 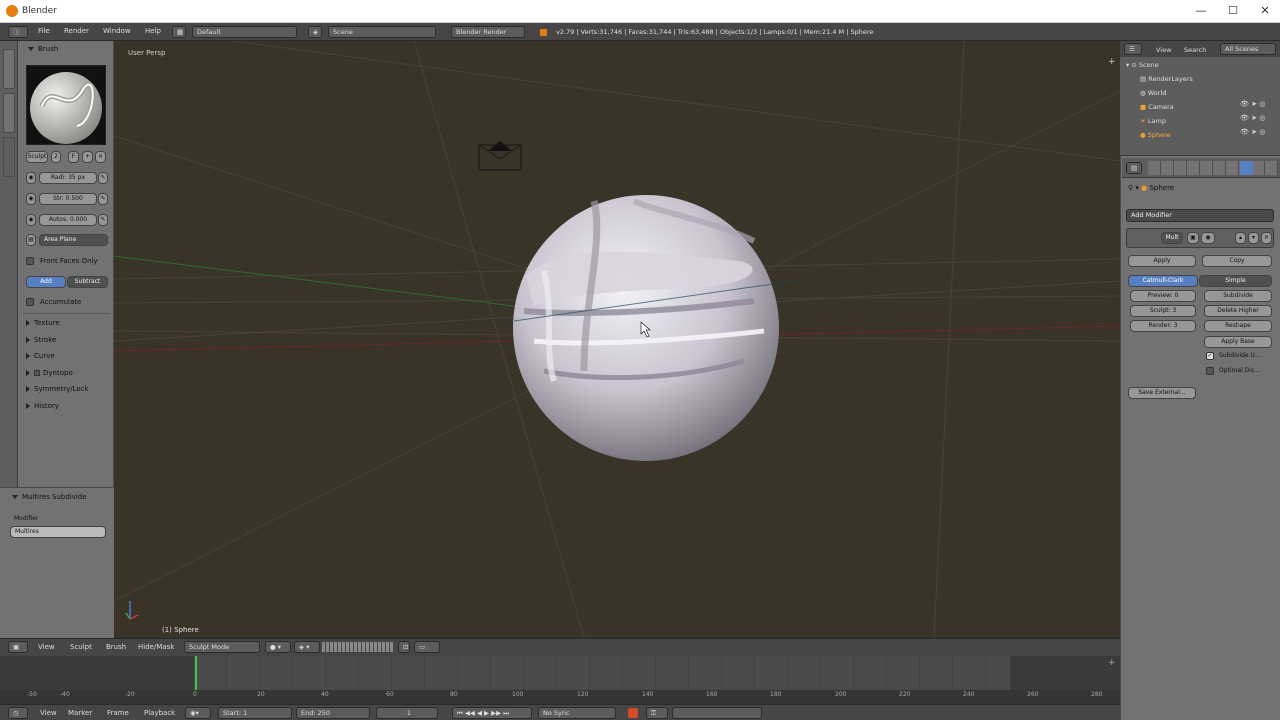 What do you see at coordinates (37, 373) in the screenshot?
I see `dyntopo-checkbox` at bounding box center [37, 373].